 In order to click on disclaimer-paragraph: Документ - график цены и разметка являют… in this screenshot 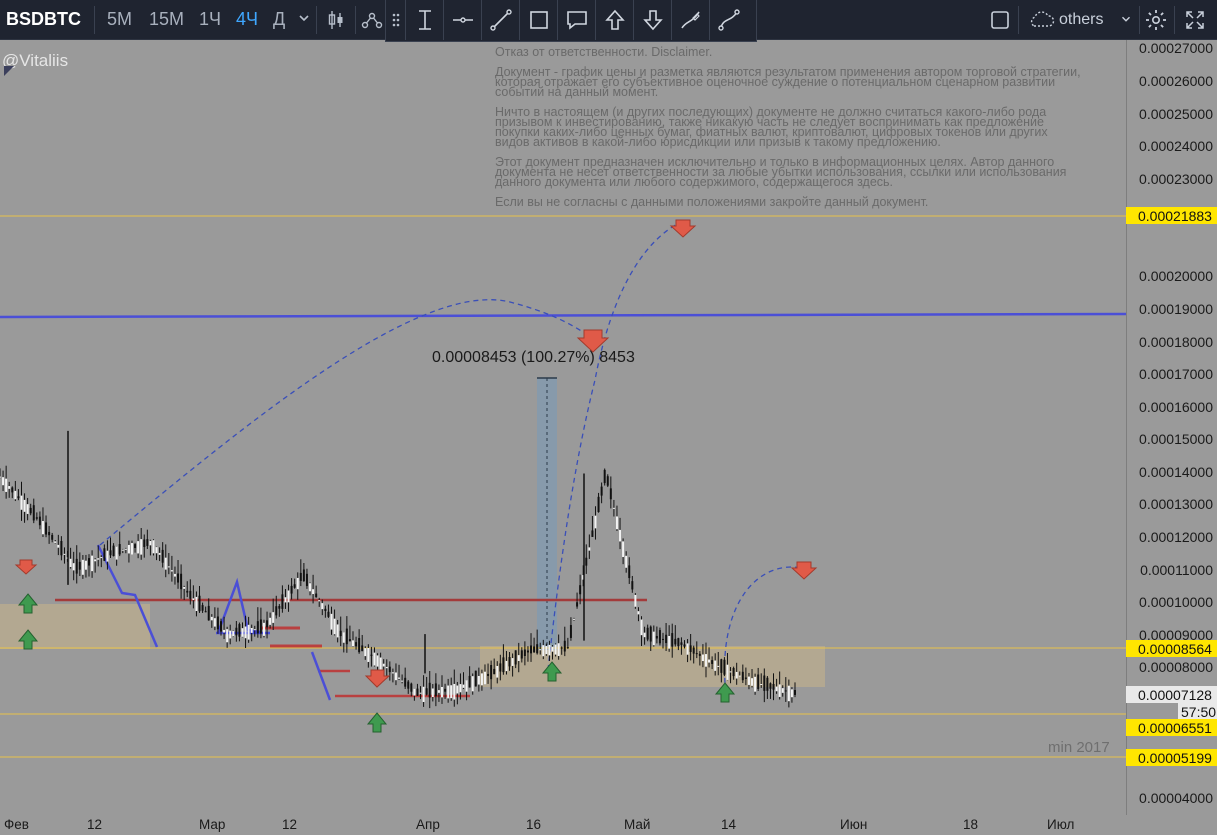, I will do `click(788, 82)`.